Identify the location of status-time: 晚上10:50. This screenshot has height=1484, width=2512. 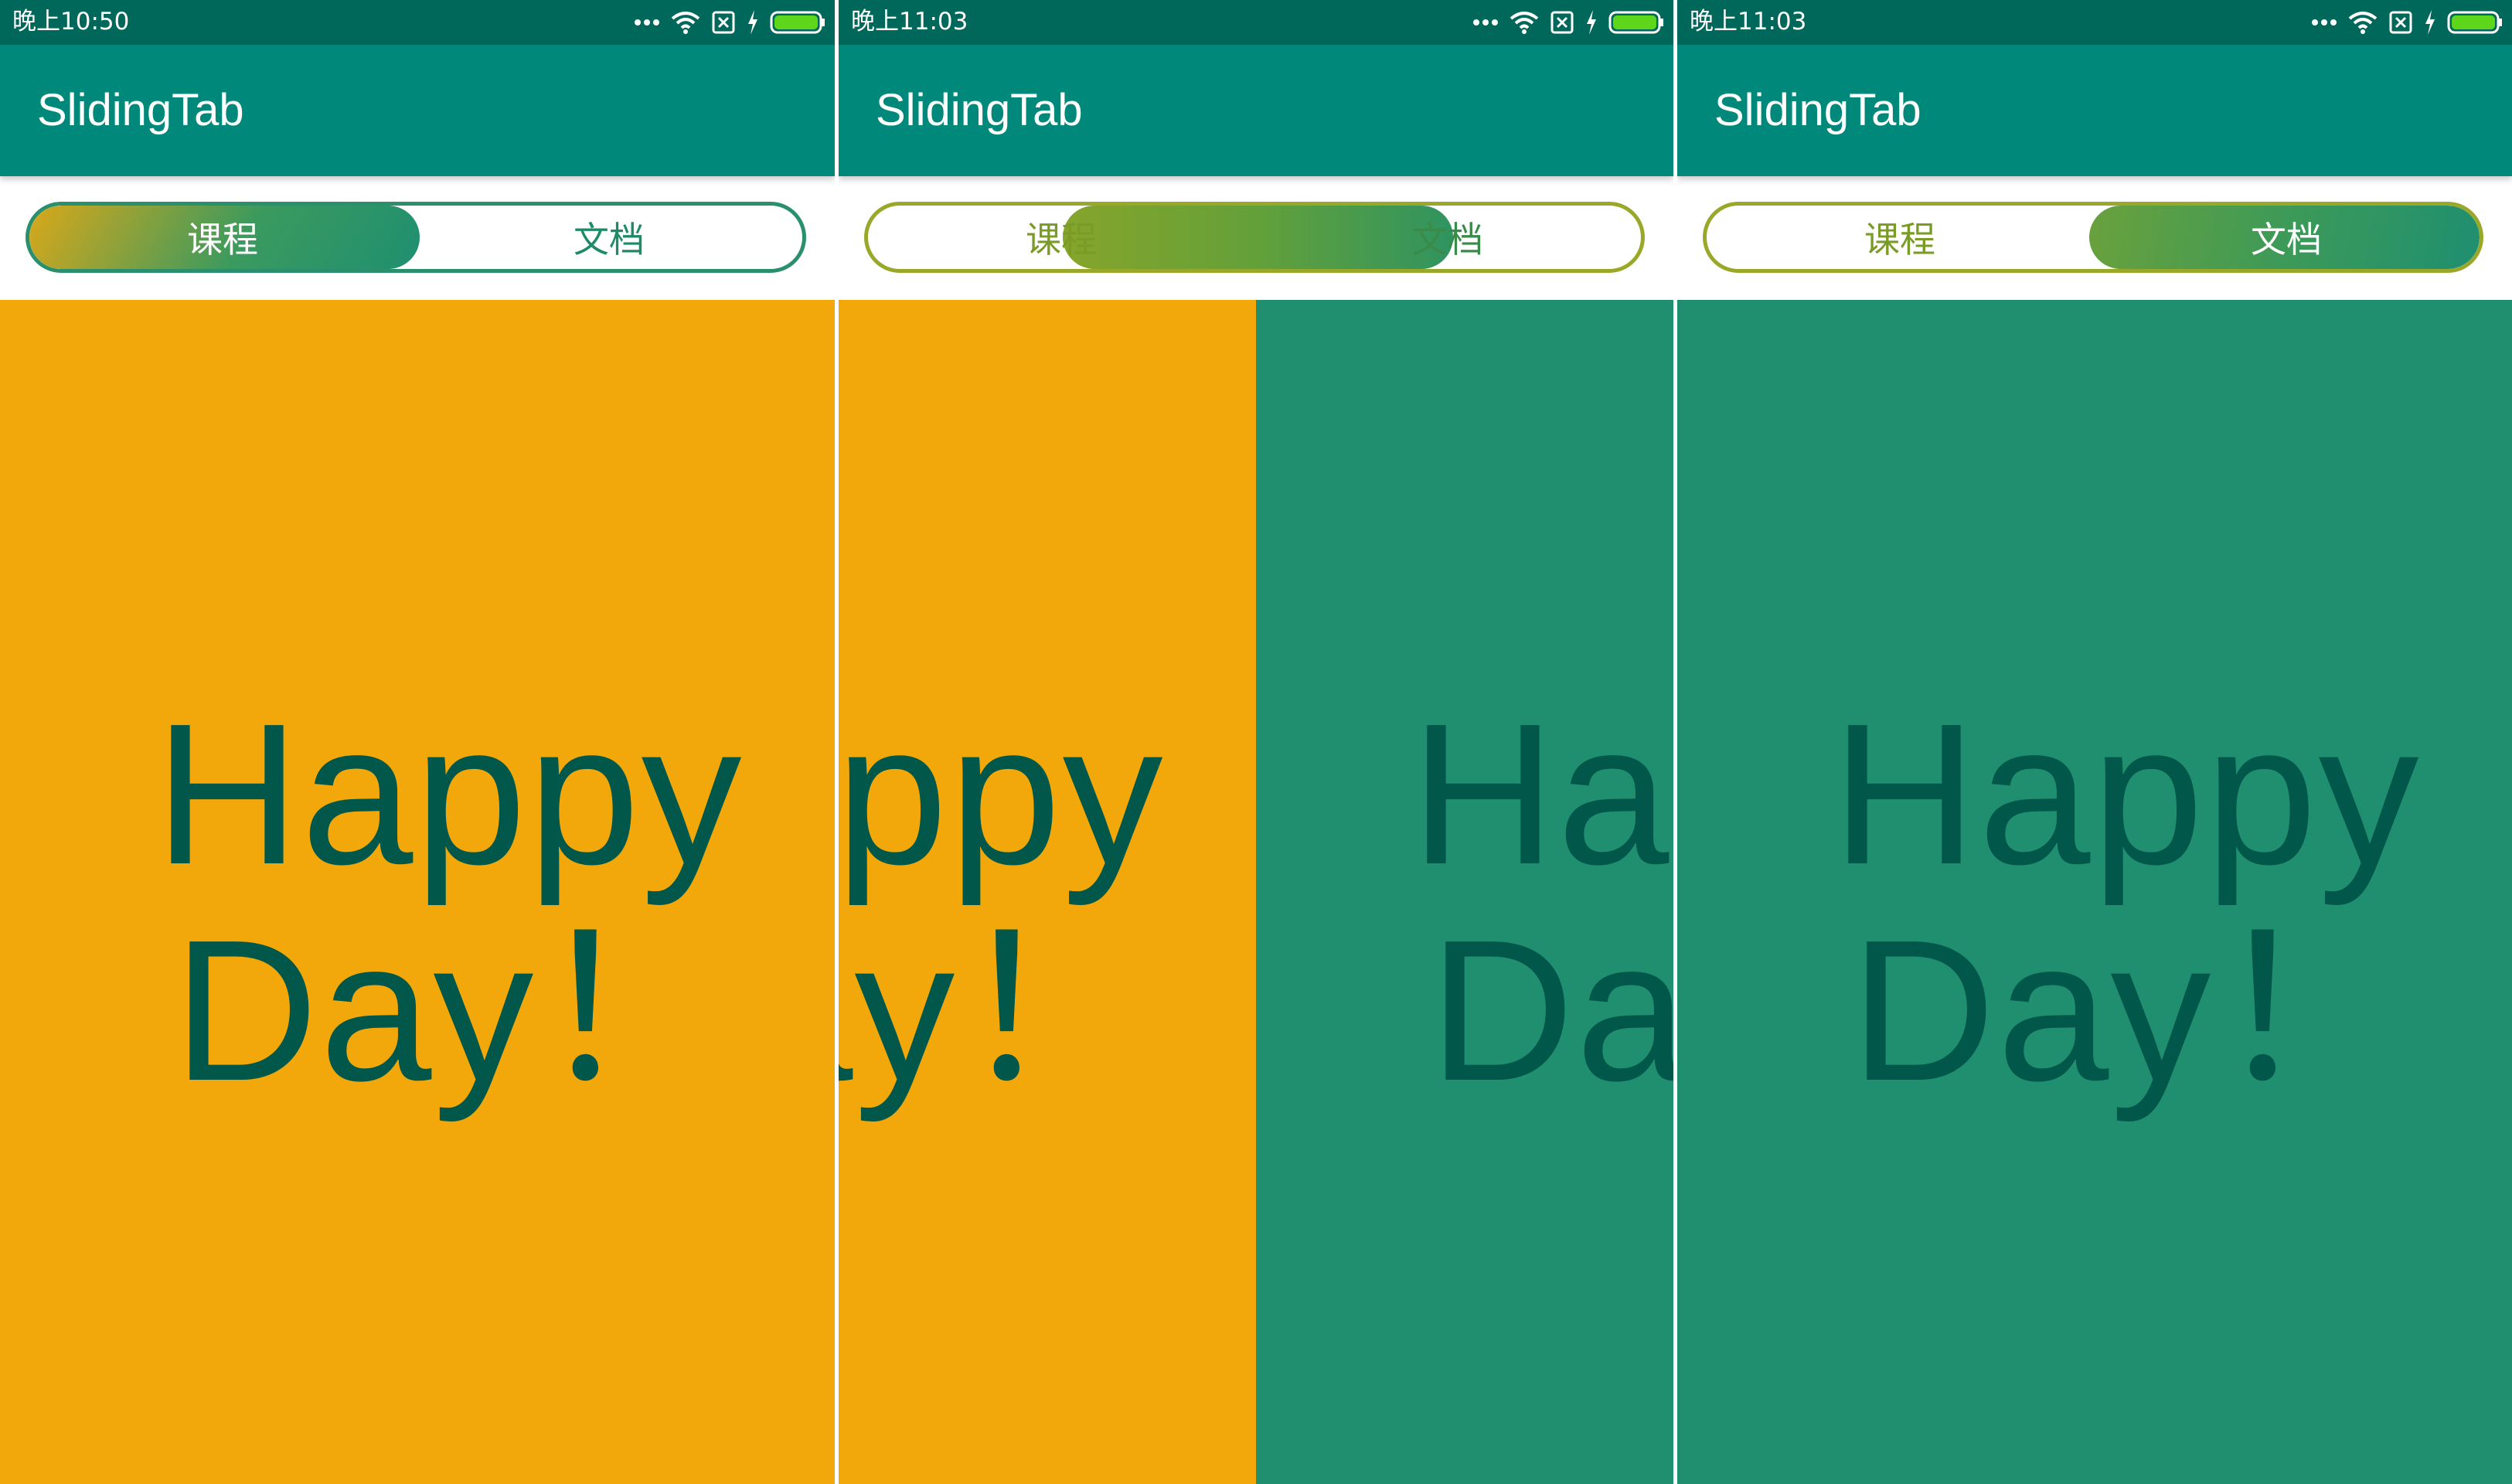
(71, 22).